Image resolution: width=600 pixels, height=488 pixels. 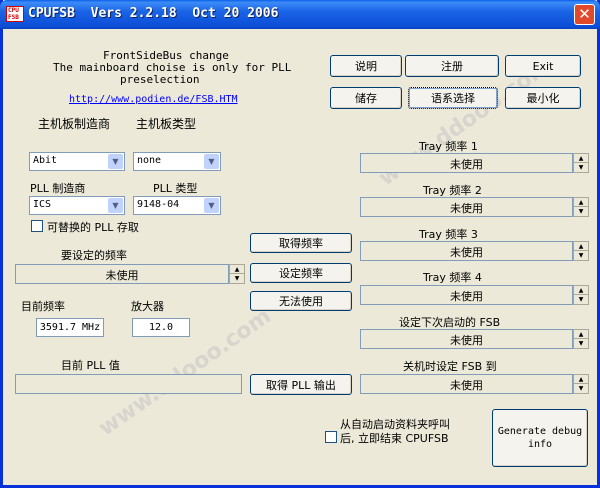 What do you see at coordinates (153, 99) in the screenshot?
I see `website-link: http://www.podien.de/FSB.HTM` at bounding box center [153, 99].